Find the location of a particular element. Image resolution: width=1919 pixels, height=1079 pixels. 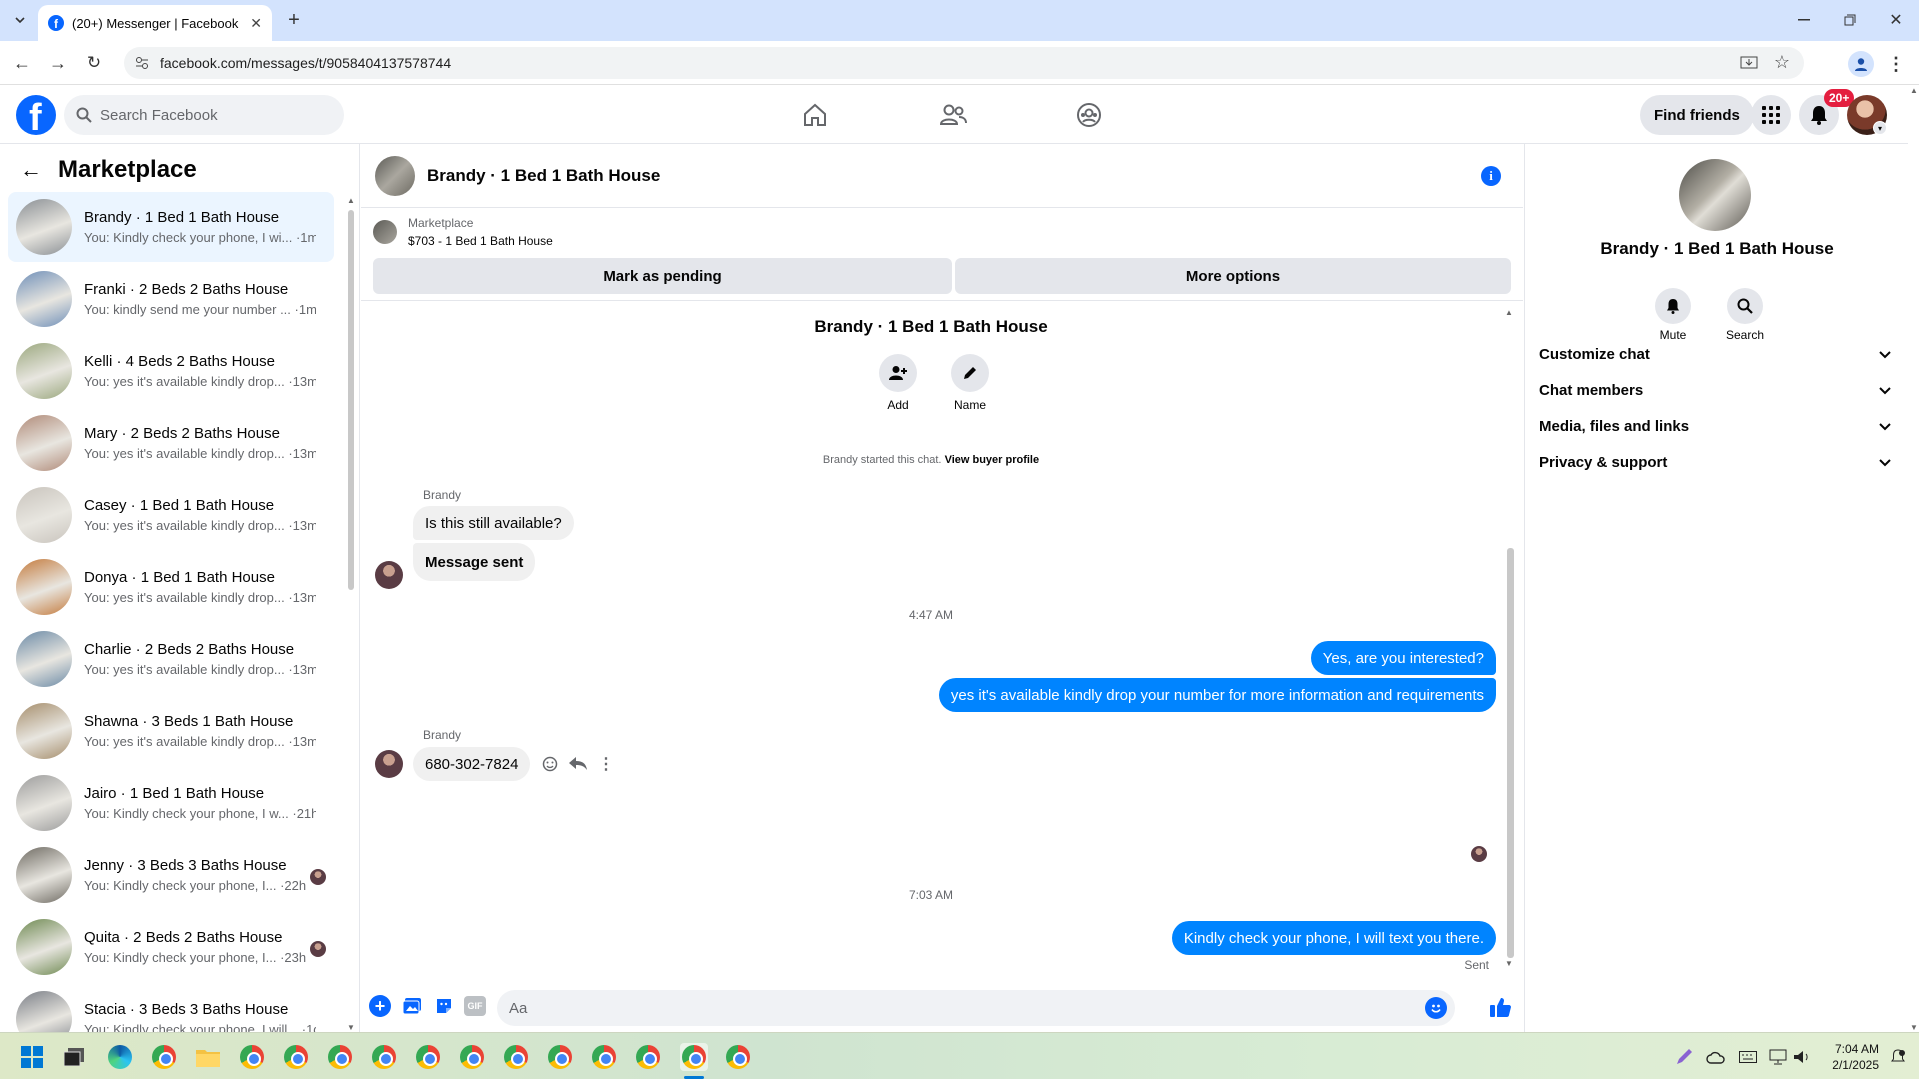

windows-start-icon is located at coordinates (32, 1057).